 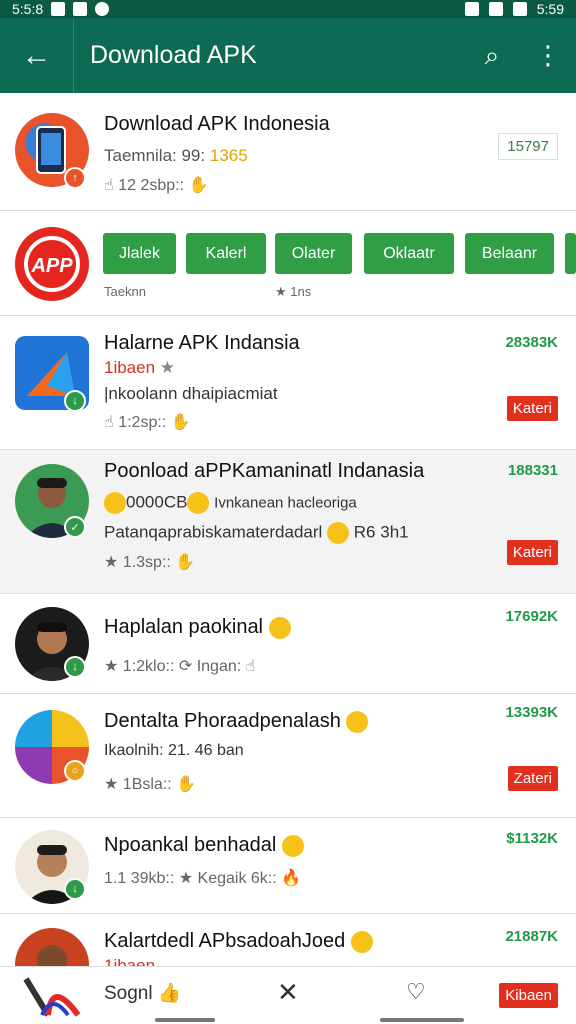 What do you see at coordinates (139, 253) in the screenshot?
I see `category-chip: Jlalek` at bounding box center [139, 253].